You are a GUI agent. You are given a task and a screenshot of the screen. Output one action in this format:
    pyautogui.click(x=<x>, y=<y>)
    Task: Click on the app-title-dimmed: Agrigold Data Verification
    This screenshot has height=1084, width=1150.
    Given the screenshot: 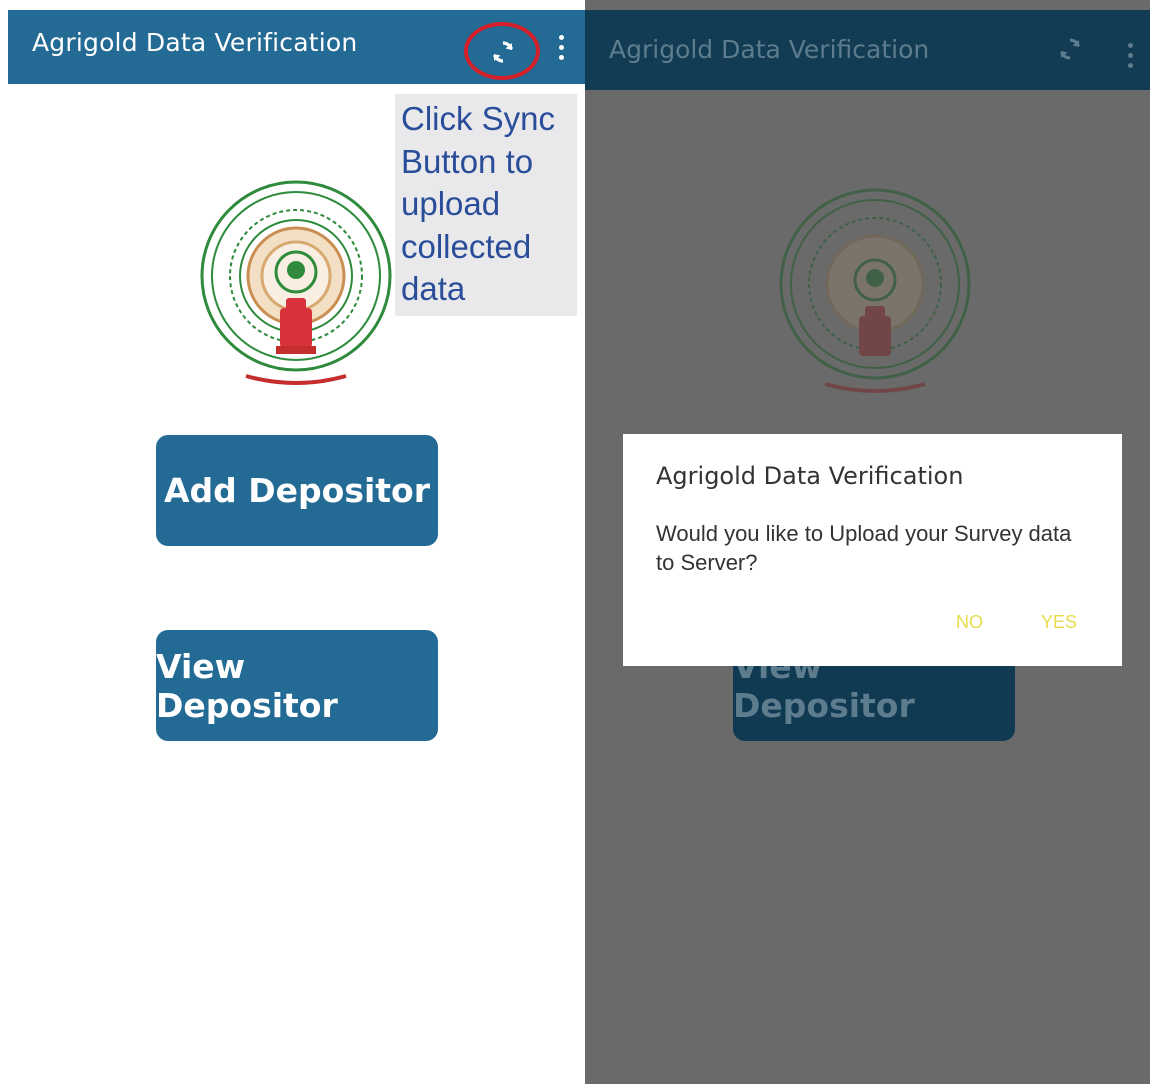 What is the action you would take?
    pyautogui.click(x=769, y=49)
    